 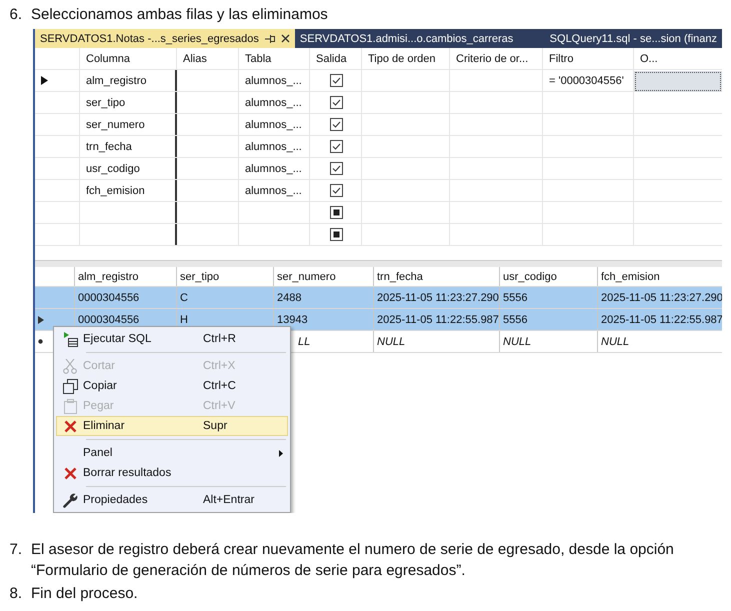 What do you see at coordinates (85, 594) in the screenshot?
I see `step-text: Fin del proceso.` at bounding box center [85, 594].